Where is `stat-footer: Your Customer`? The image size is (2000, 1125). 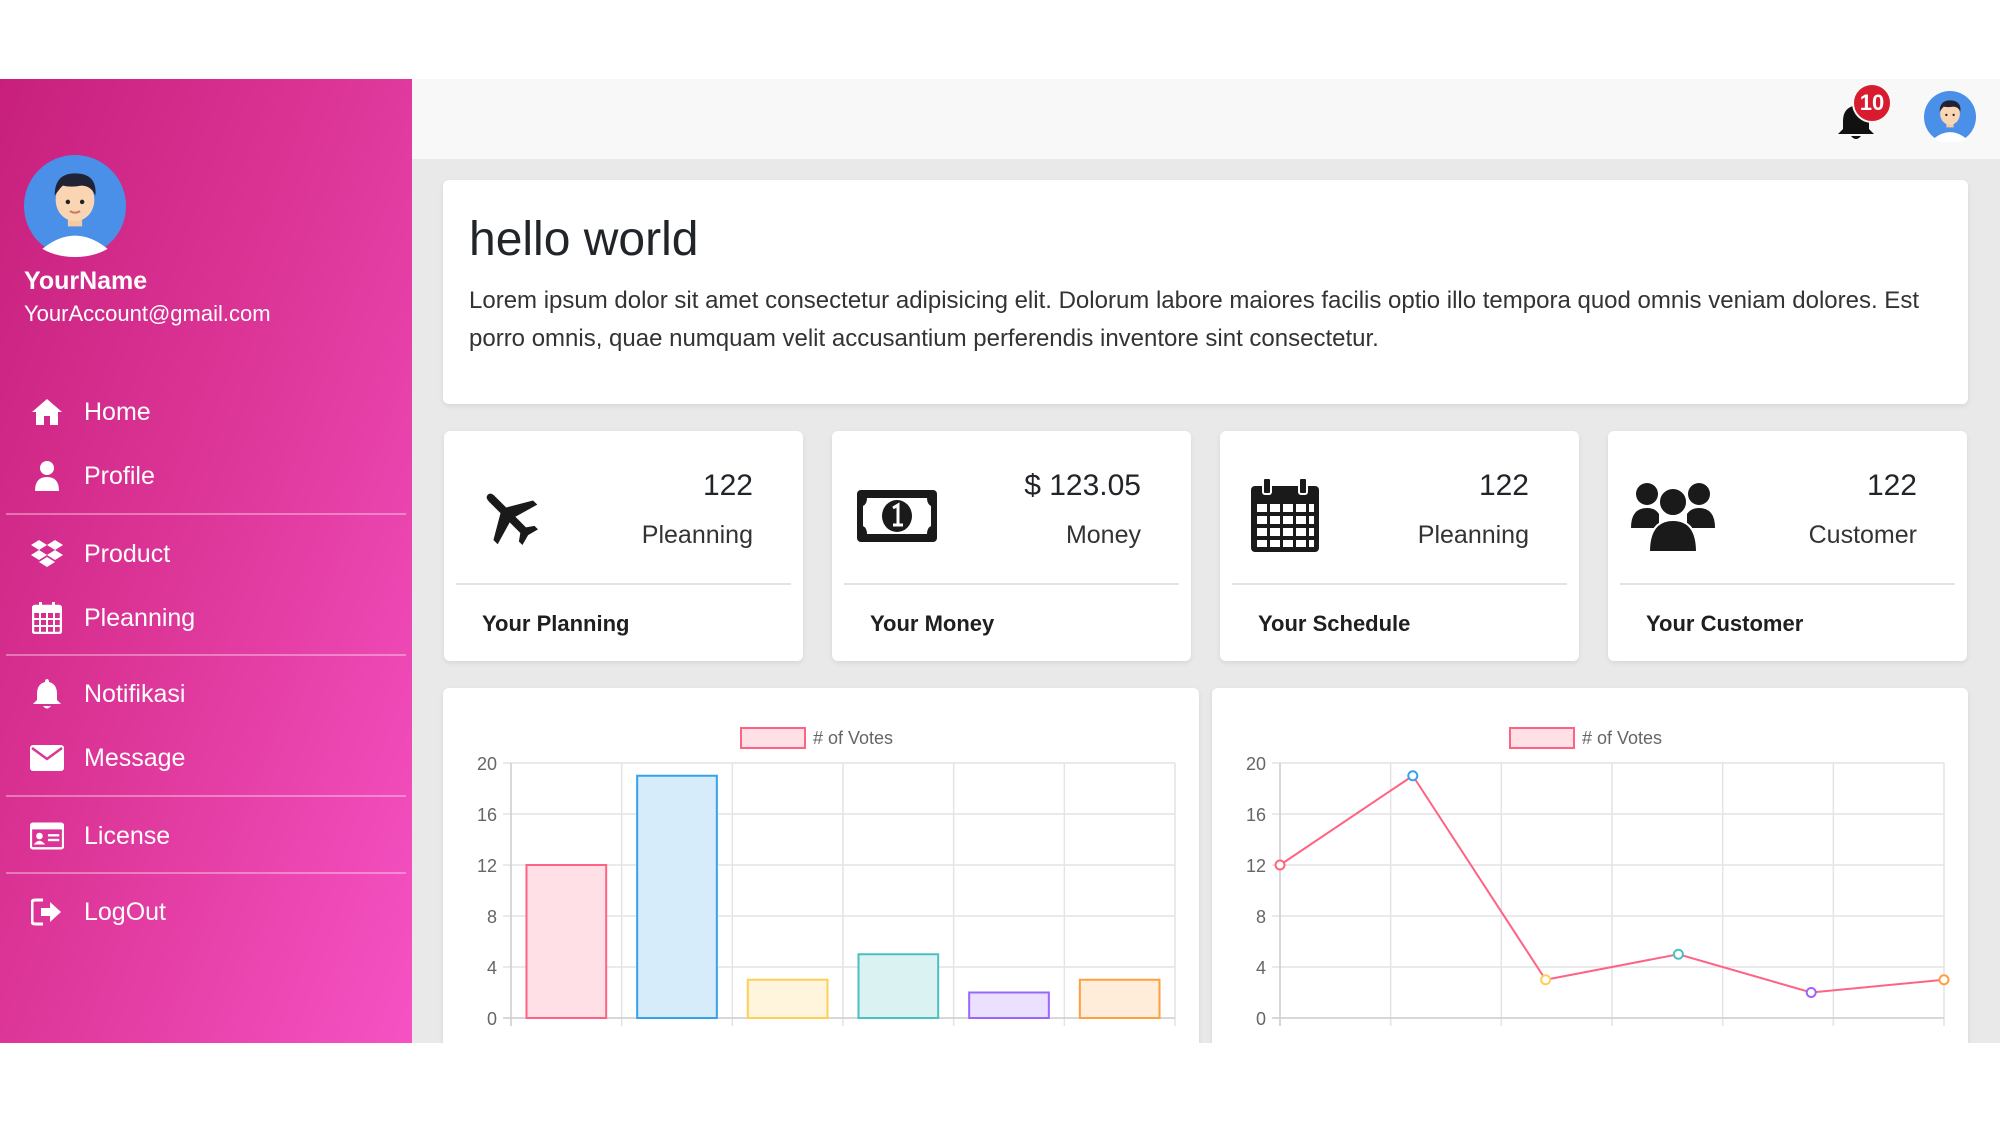 stat-footer: Your Customer is located at coordinates (1725, 623).